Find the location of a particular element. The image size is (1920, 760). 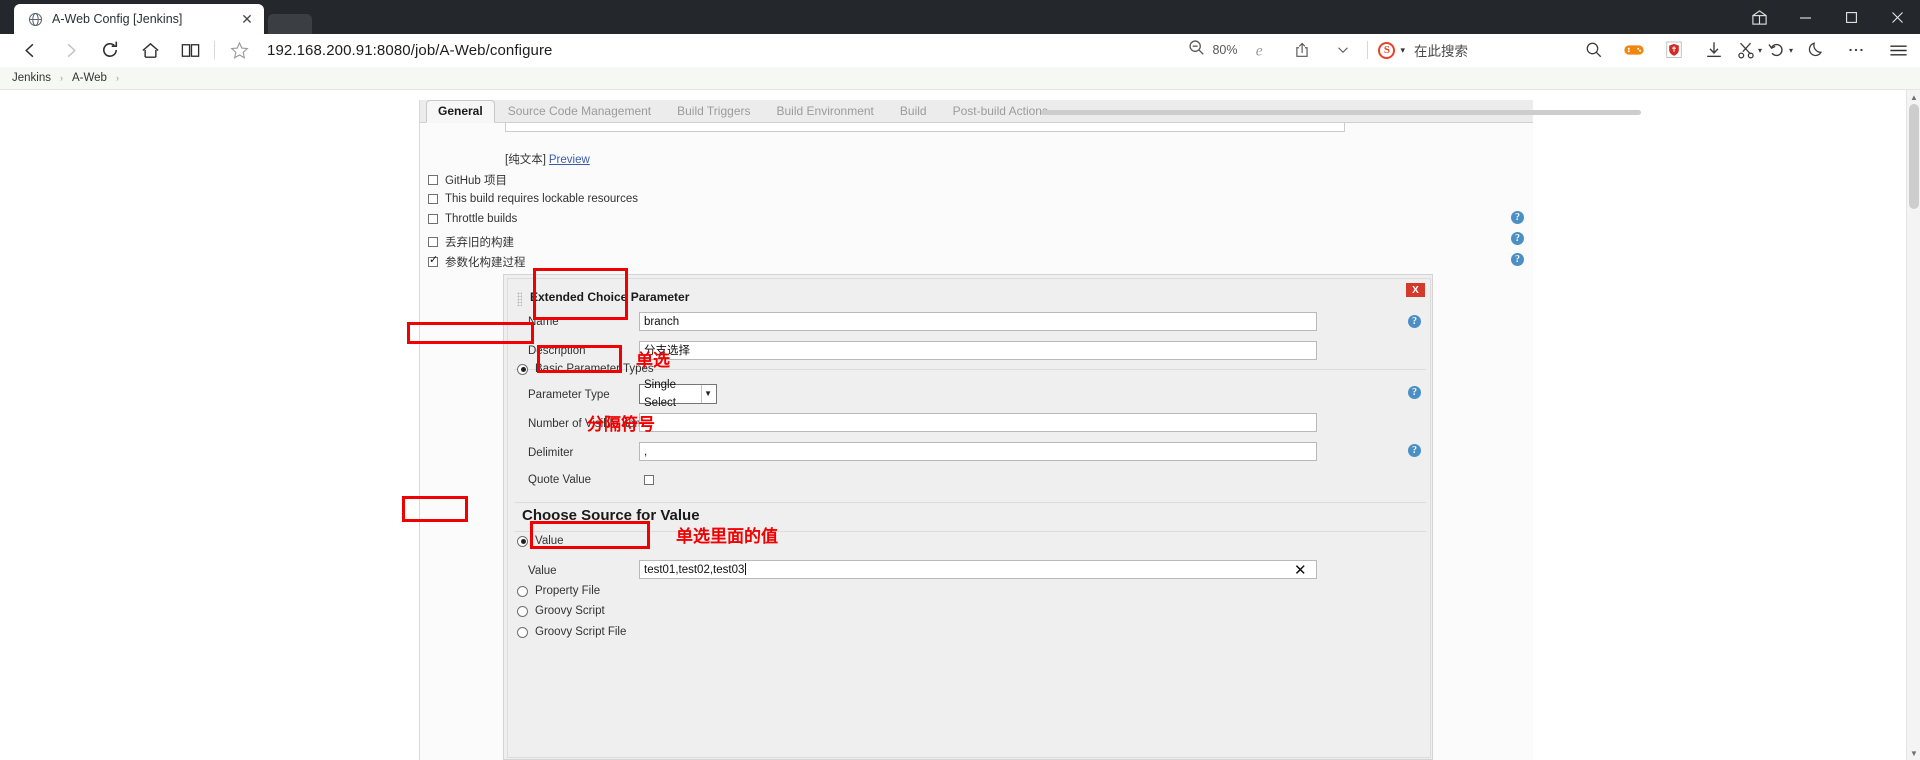

label-groovy-script: Groovy Script is located at coordinates (570, 611).